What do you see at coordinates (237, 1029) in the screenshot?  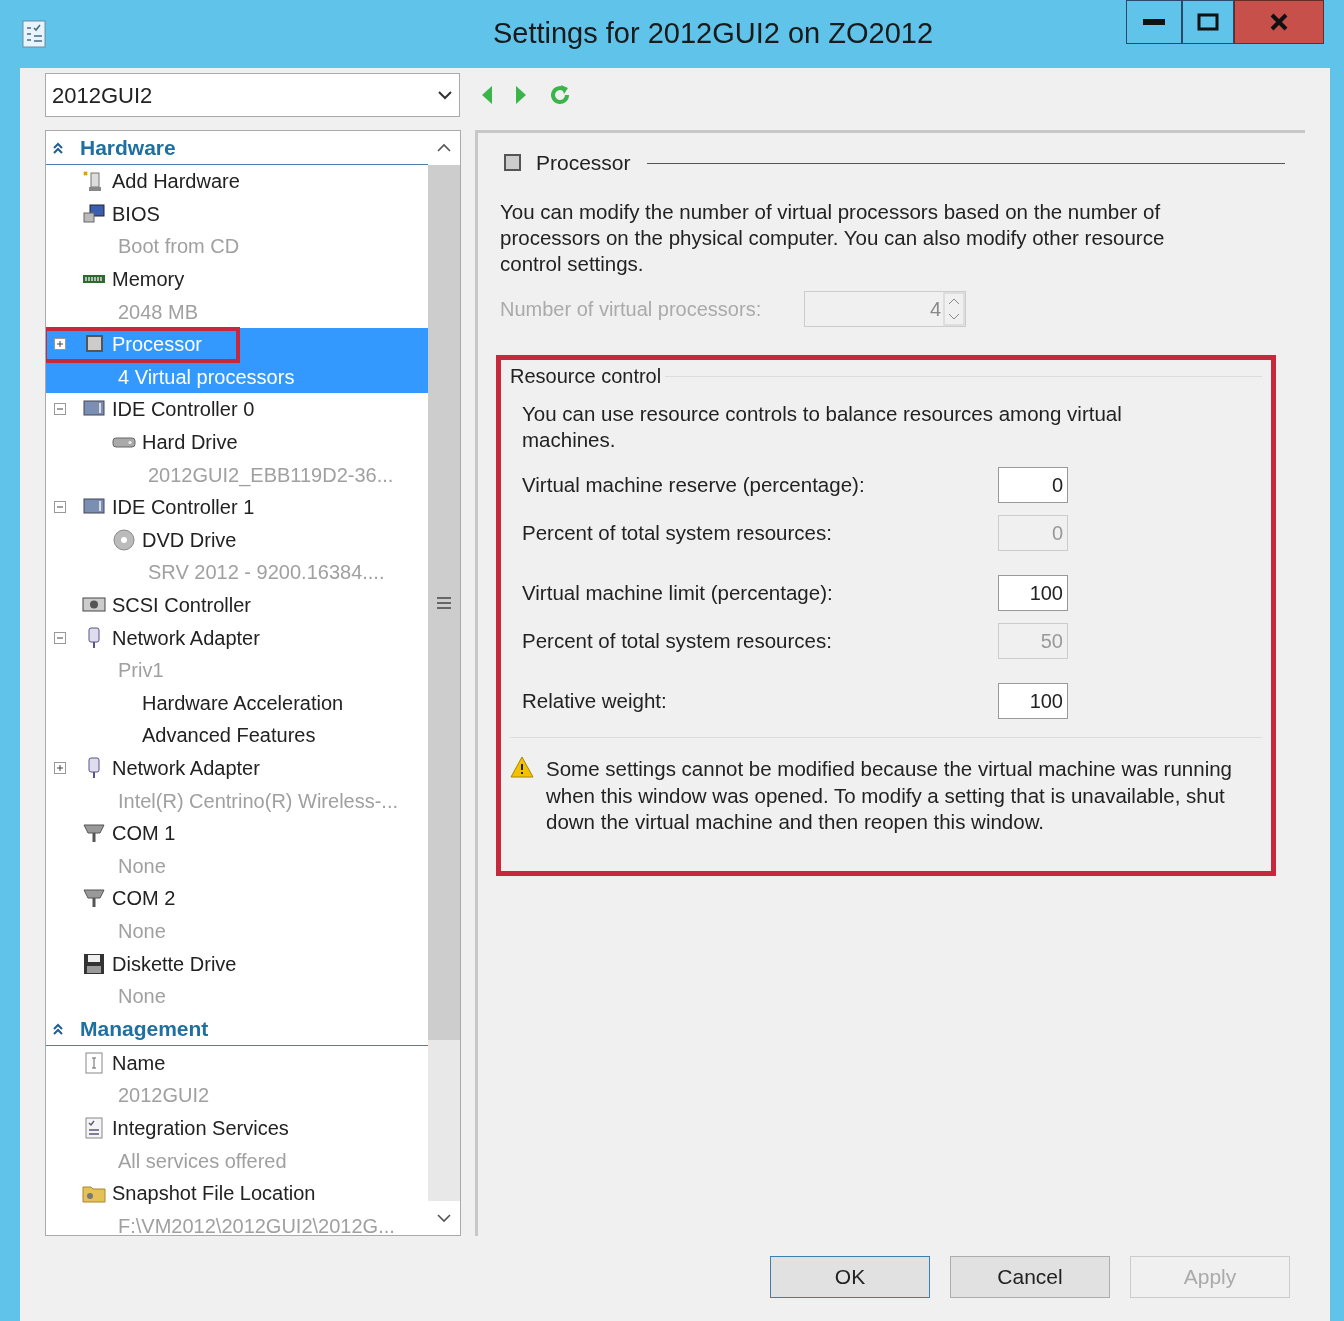 I see `section-header: Management` at bounding box center [237, 1029].